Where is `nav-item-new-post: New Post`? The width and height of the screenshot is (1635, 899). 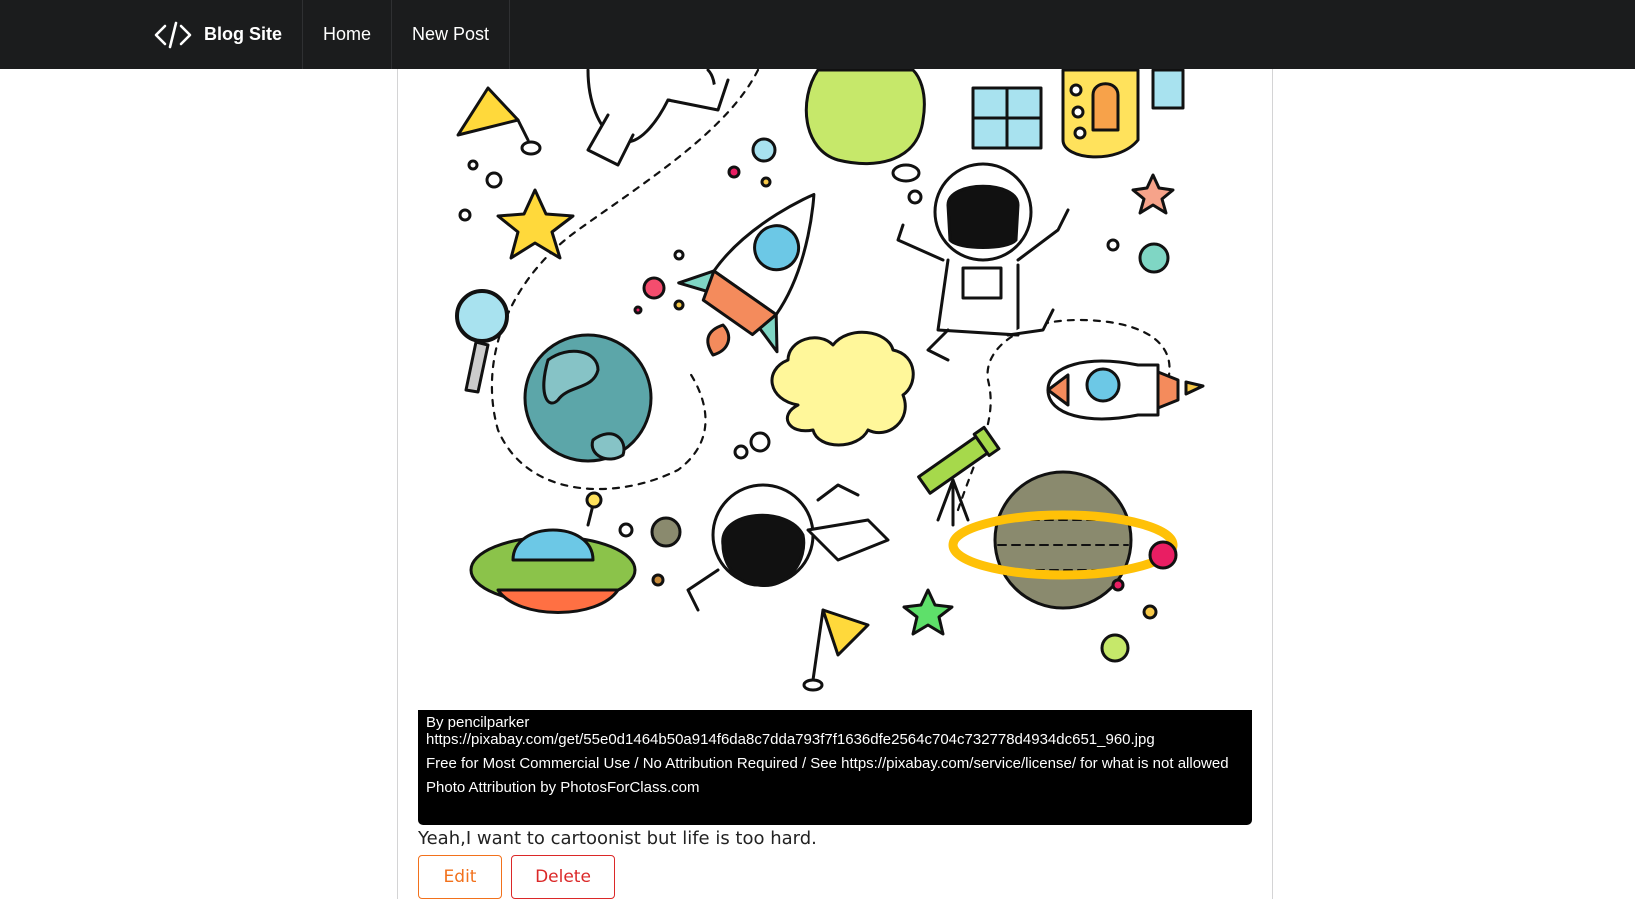
nav-item-new-post: New Post is located at coordinates (451, 34).